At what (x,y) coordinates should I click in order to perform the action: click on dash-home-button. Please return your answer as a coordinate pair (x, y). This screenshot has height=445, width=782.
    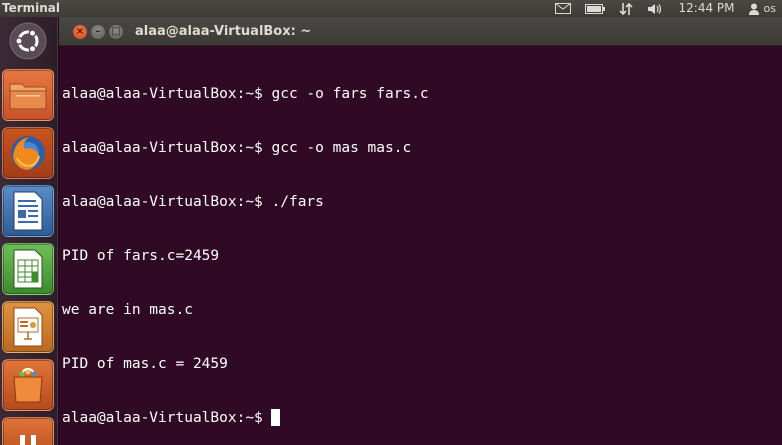
    Looking at the image, I should click on (28, 41).